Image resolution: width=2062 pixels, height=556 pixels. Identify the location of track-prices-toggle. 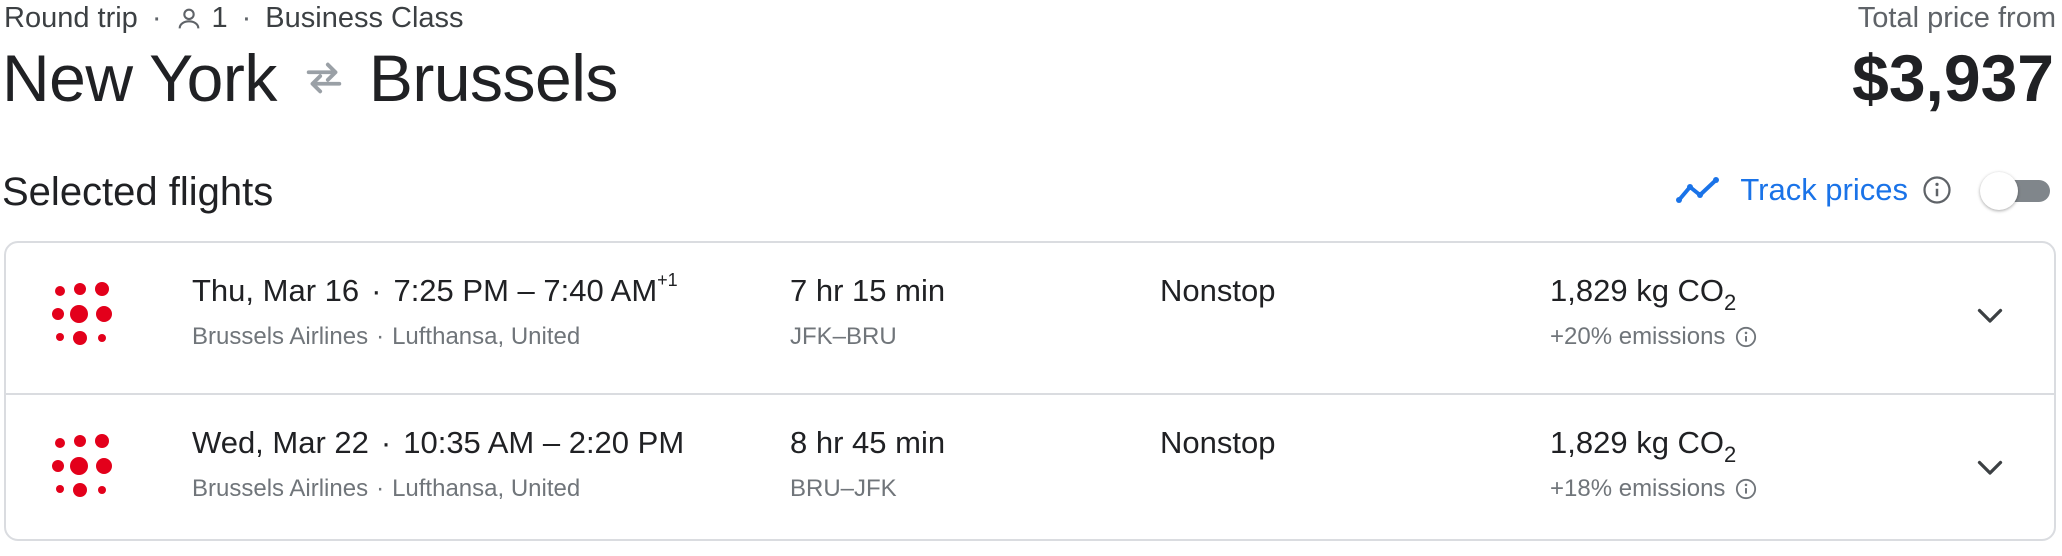
(2016, 190).